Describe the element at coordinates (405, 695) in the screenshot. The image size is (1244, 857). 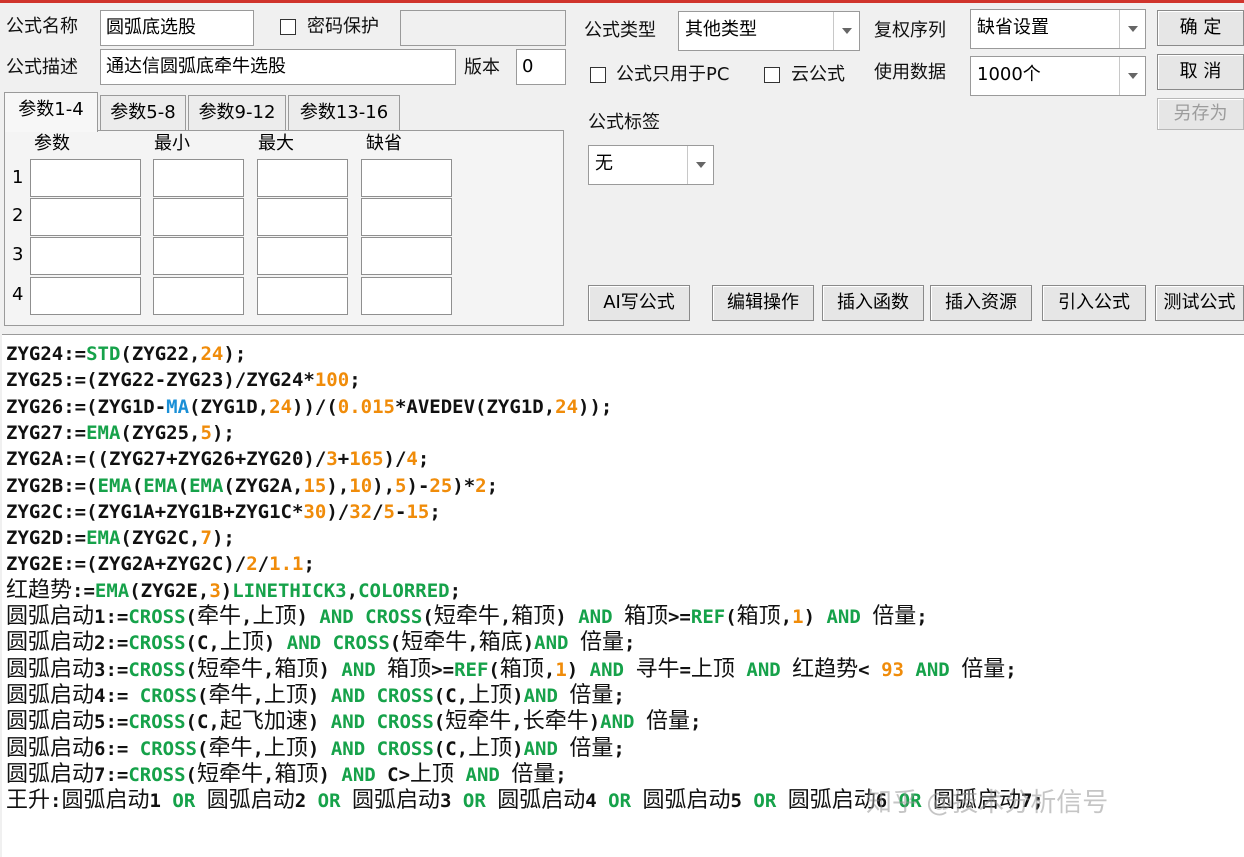
I see `code-token: CROSS` at that location.